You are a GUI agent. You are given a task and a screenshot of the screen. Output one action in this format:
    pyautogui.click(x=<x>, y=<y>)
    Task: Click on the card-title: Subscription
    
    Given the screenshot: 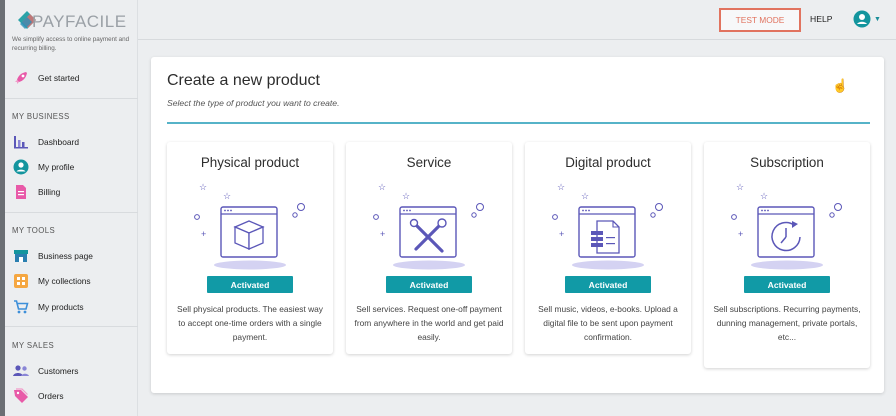 What is the action you would take?
    pyautogui.click(x=787, y=162)
    